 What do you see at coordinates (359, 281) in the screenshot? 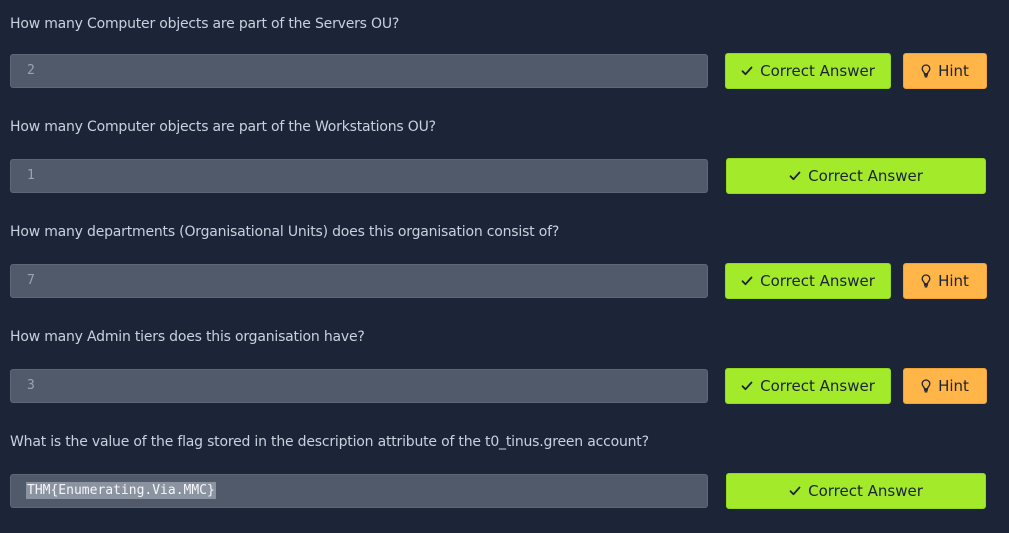
I see `answer-field: 7` at bounding box center [359, 281].